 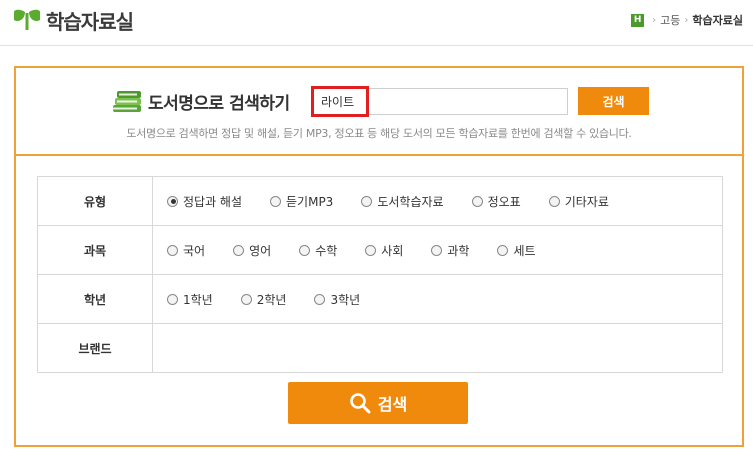 I want to click on option-label: 듣기MP3, so click(x=310, y=201).